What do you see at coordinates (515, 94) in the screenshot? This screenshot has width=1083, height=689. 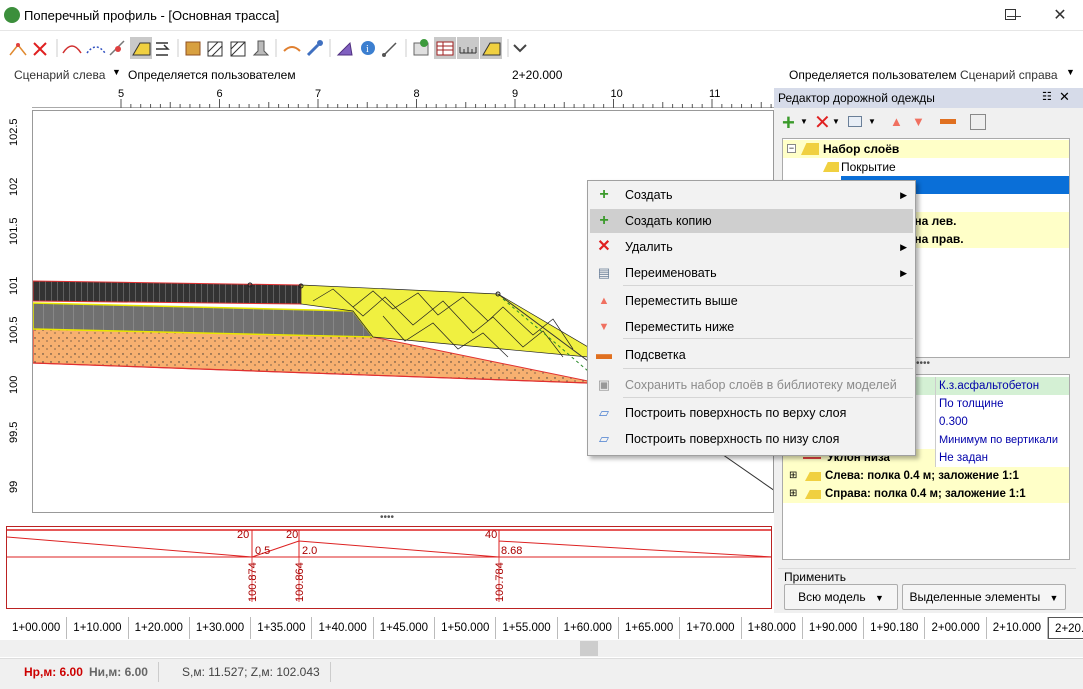 I see `ruler-h-label: 9` at bounding box center [515, 94].